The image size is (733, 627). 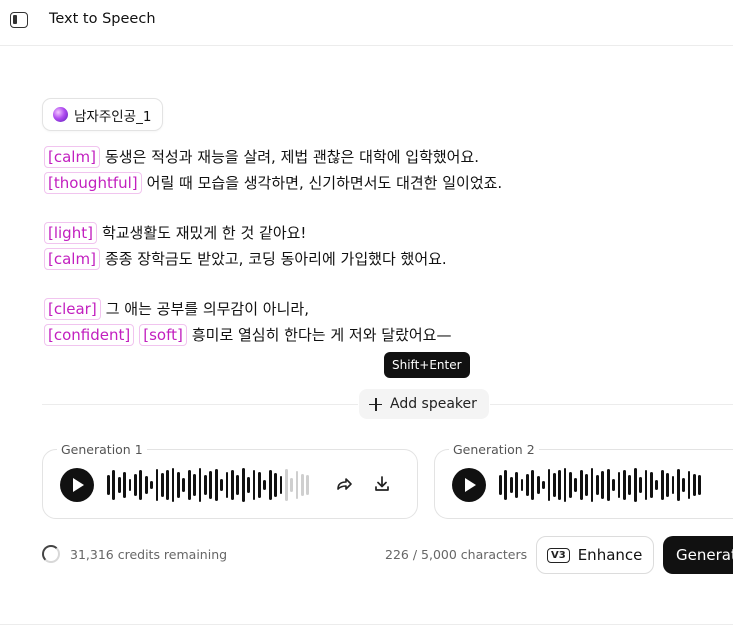 What do you see at coordinates (384, 309) in the screenshot?
I see `script-line: [clear] 그 애는 공부를 의무감이 아니라,` at bounding box center [384, 309].